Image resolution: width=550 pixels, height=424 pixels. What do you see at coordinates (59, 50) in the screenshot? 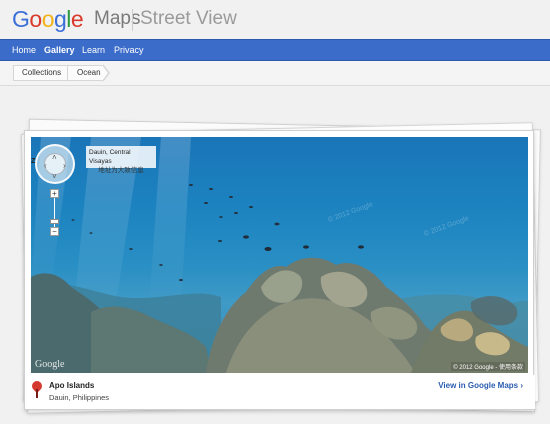
I see `nav-item-gallery: Gallery` at bounding box center [59, 50].